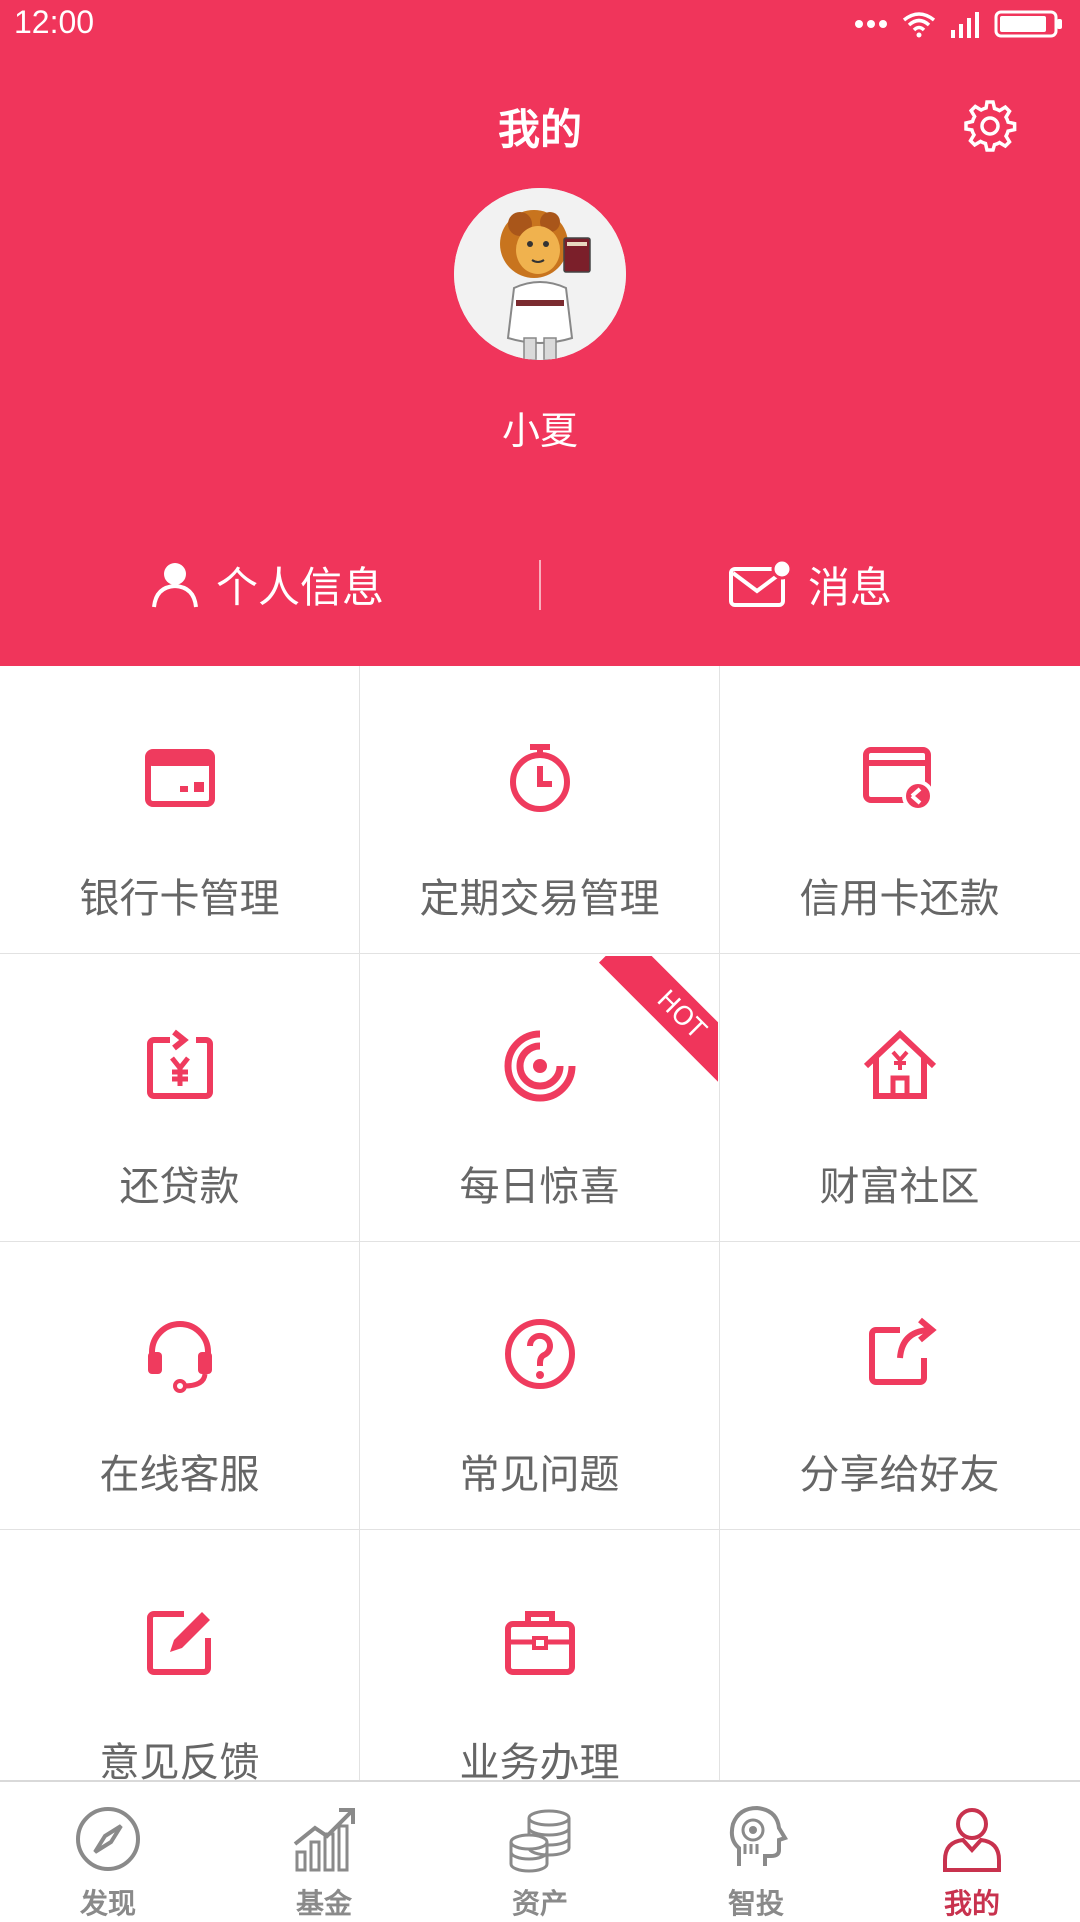 The image size is (1080, 1922). Describe the element at coordinates (539, 1643) in the screenshot. I see `briefcase-icon` at that location.